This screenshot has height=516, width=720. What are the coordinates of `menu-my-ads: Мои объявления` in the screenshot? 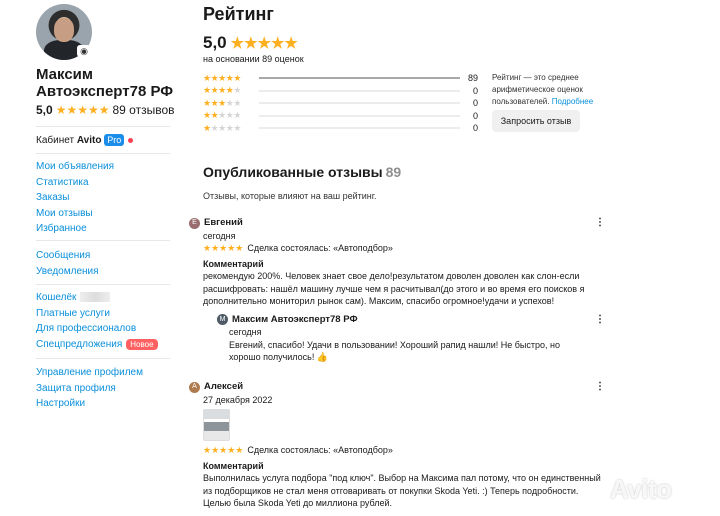 It's located at (75, 167).